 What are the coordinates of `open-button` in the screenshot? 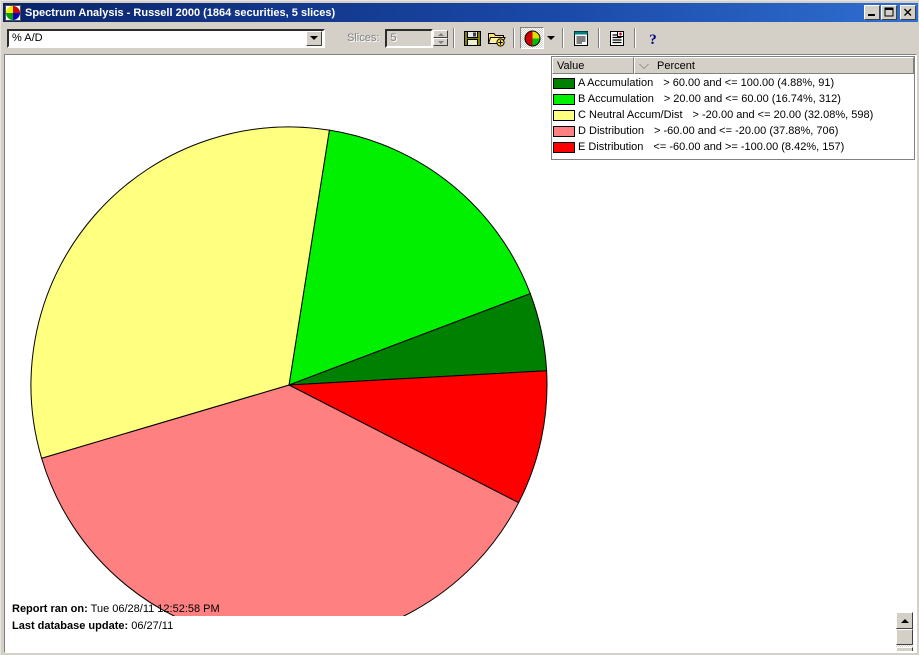 It's located at (496, 38).